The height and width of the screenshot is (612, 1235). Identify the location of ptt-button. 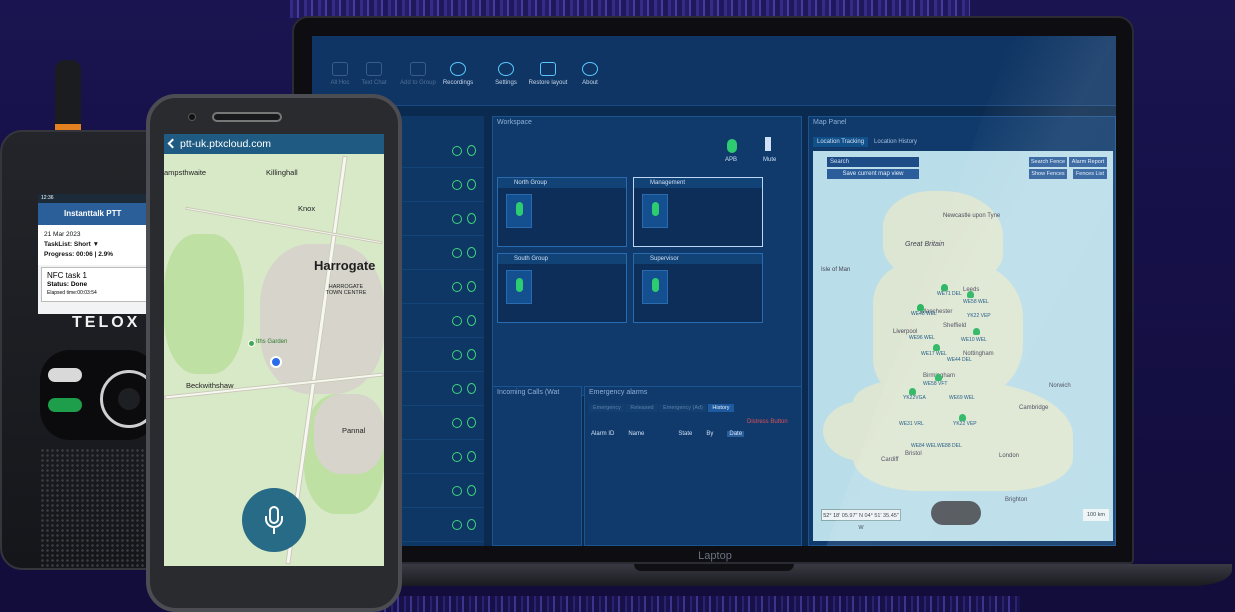
(274, 520).